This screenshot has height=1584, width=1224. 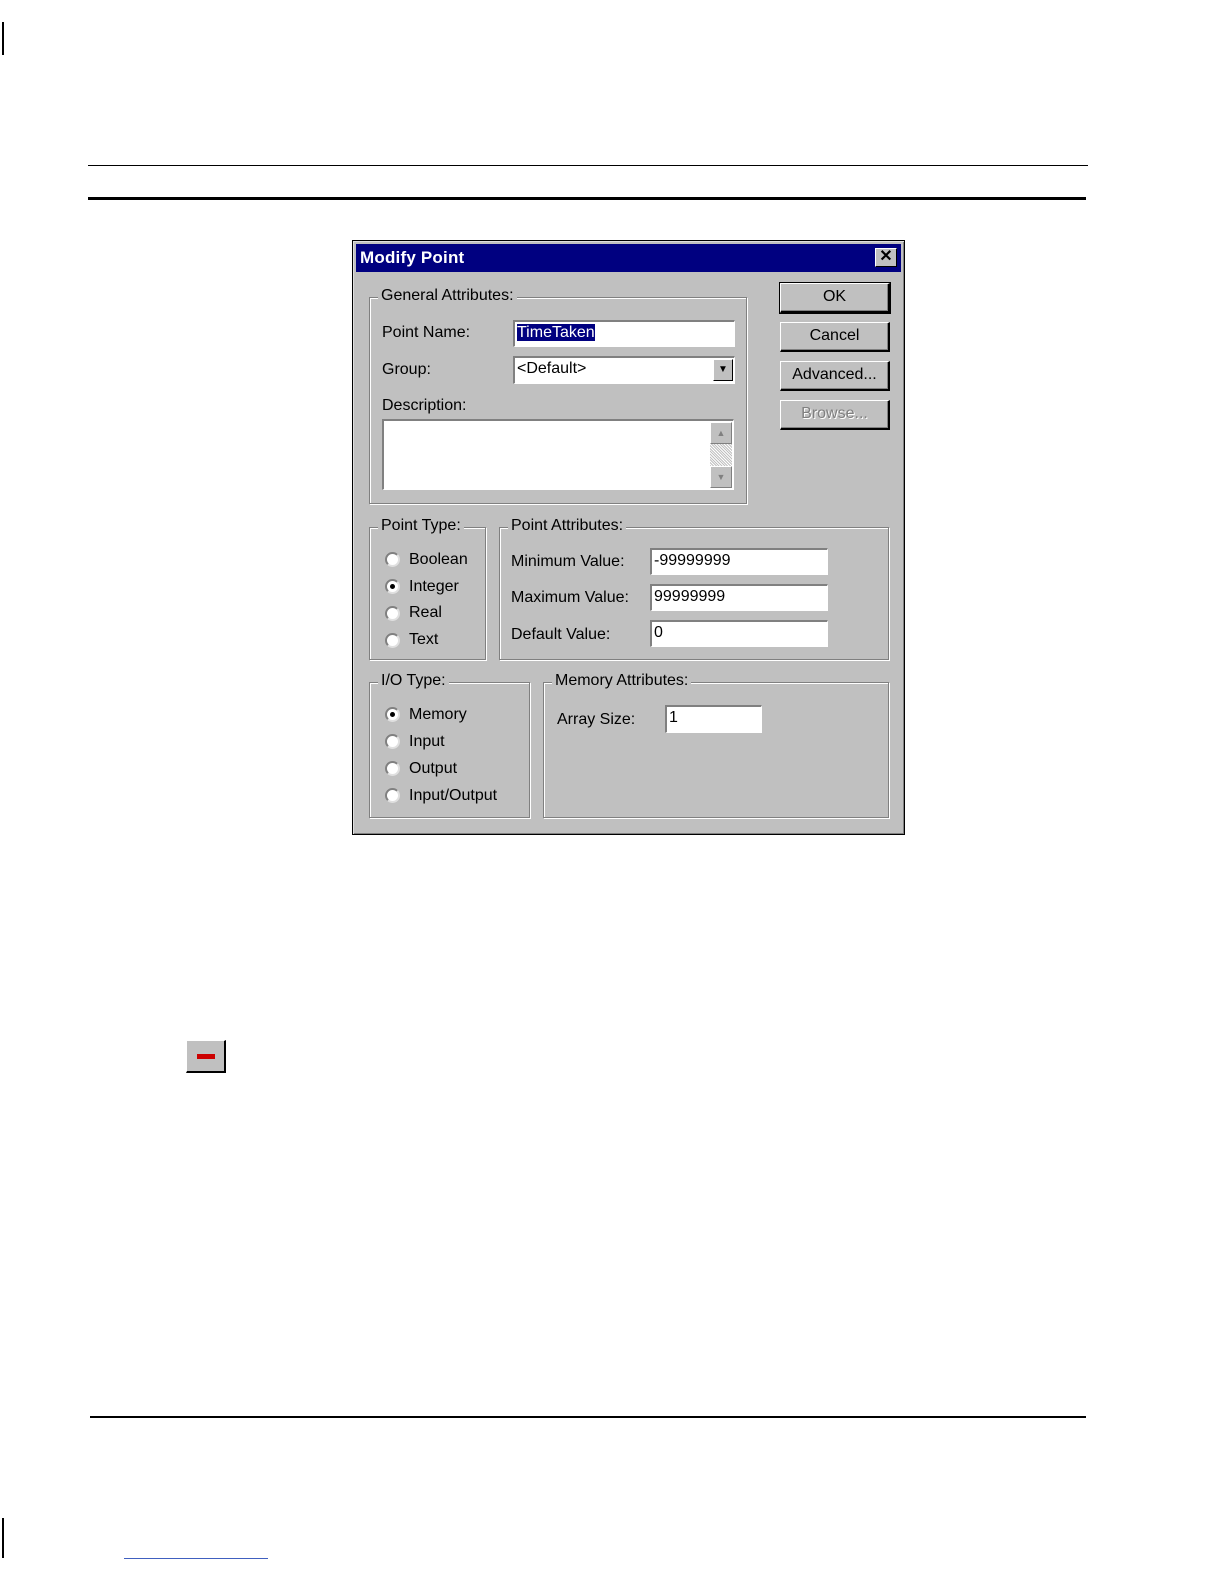 What do you see at coordinates (567, 526) in the screenshot?
I see `point-attributes-label: Point Attributes:` at bounding box center [567, 526].